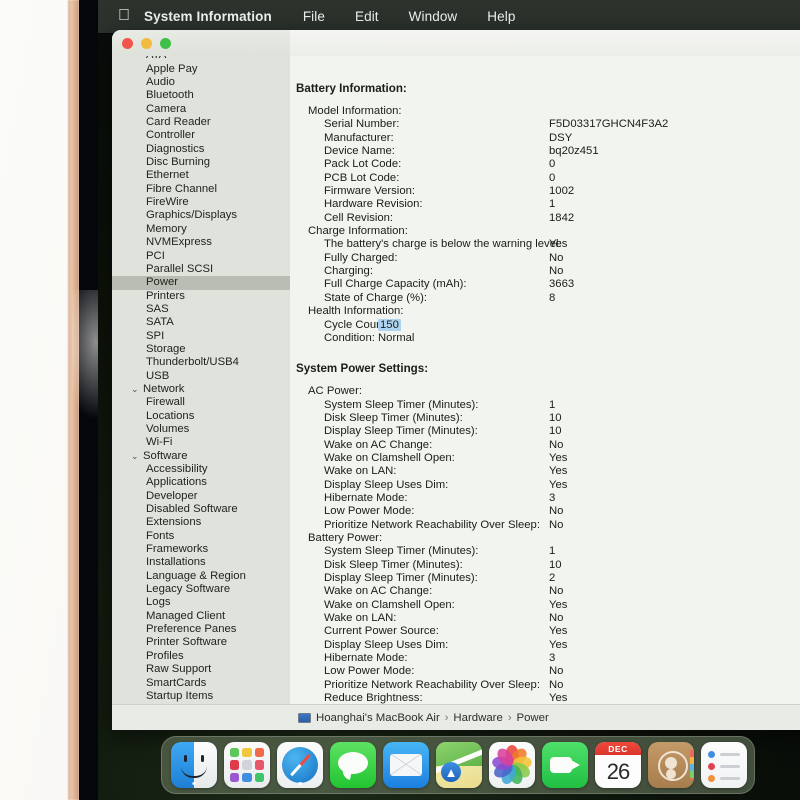  I want to click on sidebar-item-network: ⌄ Network, so click(201, 389).